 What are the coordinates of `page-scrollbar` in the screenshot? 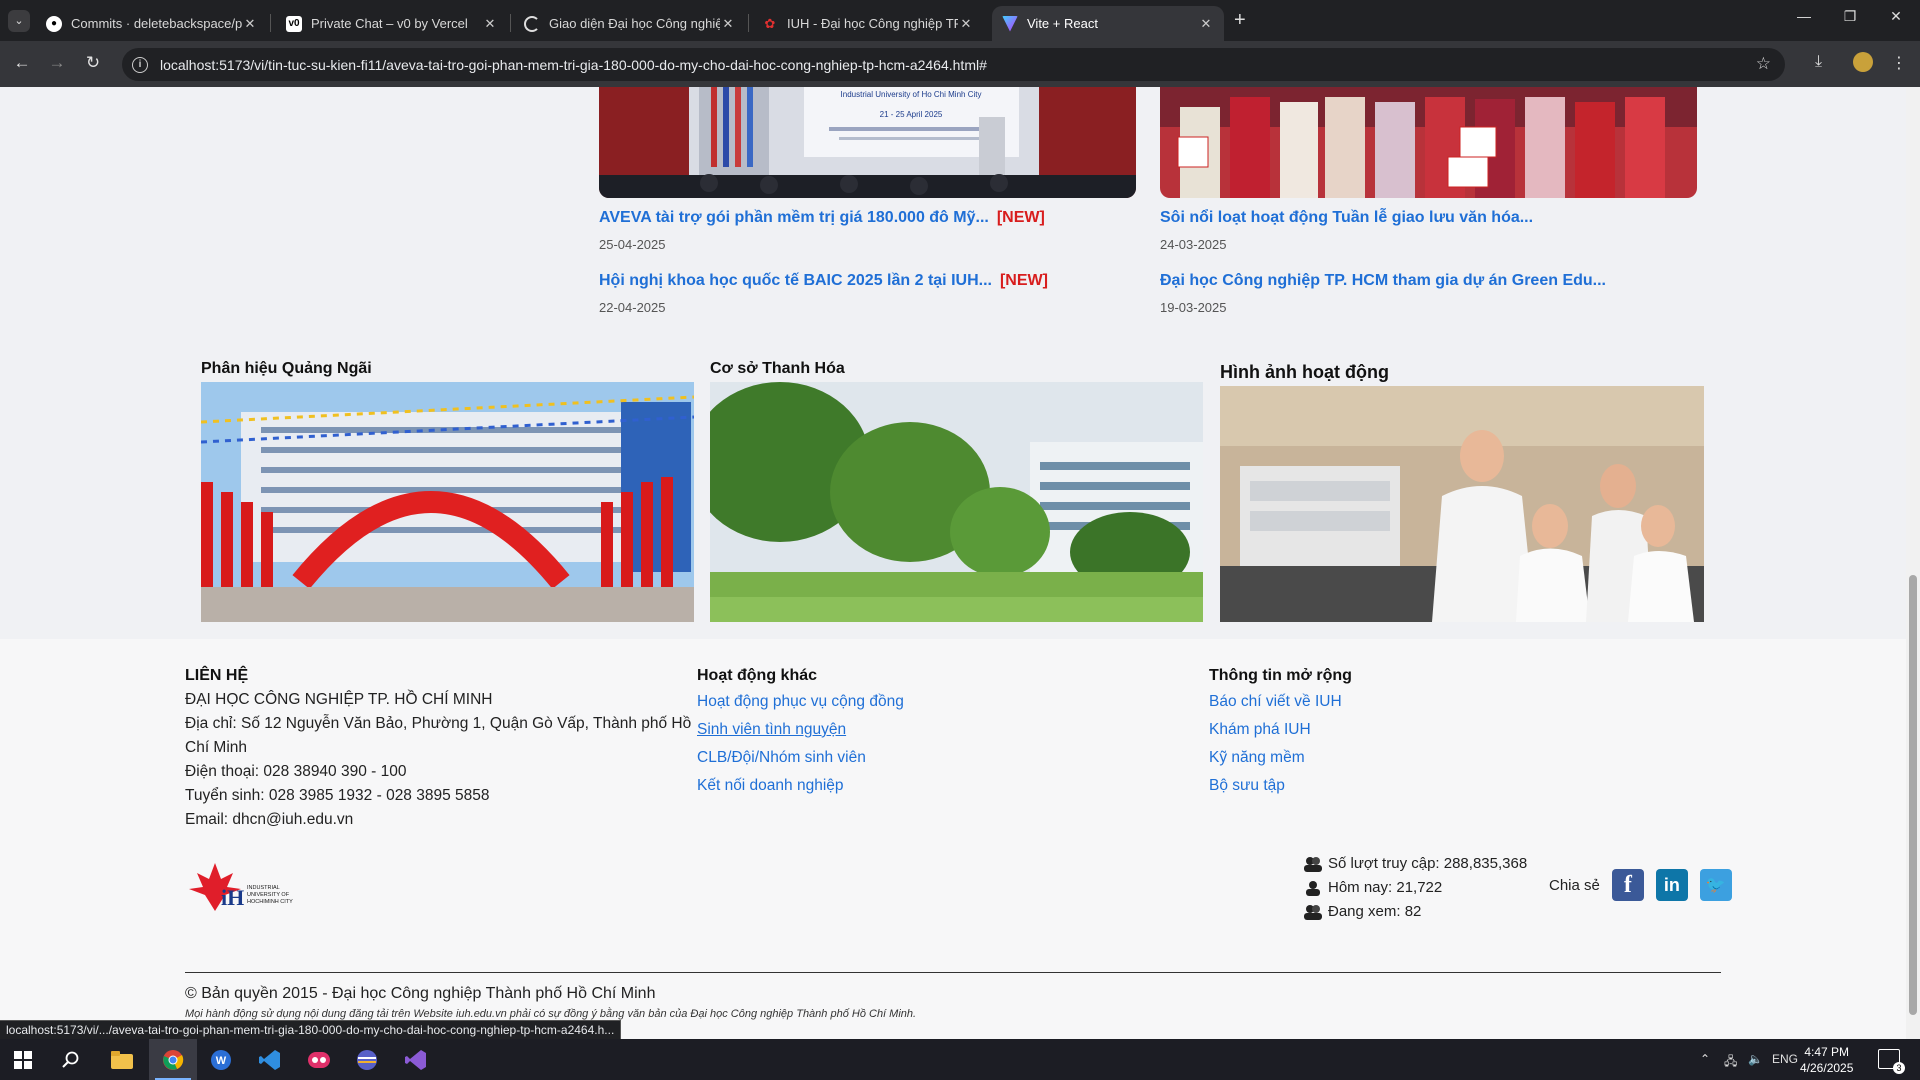 It's located at (1913, 563).